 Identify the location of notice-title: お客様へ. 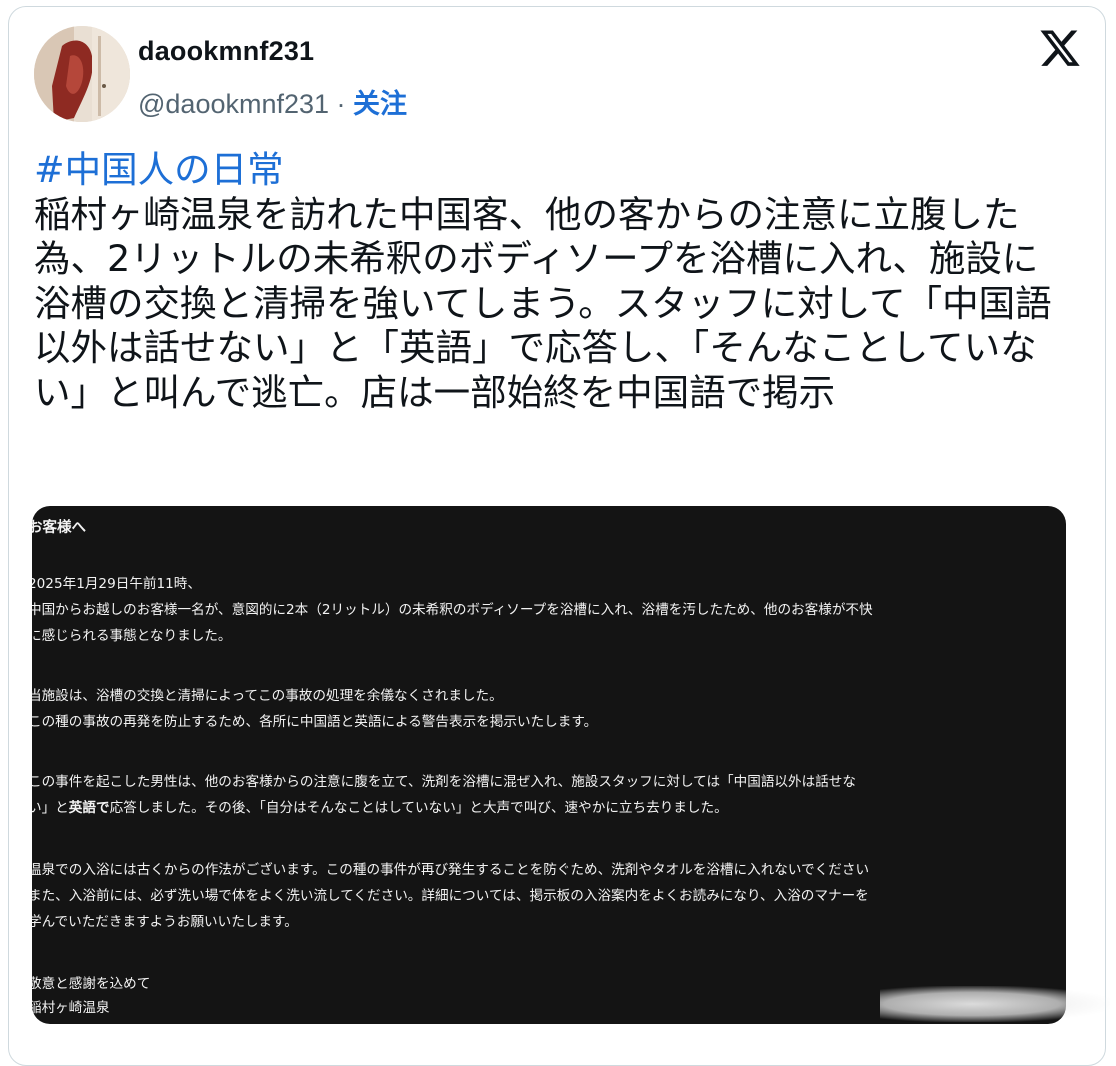
(59, 528).